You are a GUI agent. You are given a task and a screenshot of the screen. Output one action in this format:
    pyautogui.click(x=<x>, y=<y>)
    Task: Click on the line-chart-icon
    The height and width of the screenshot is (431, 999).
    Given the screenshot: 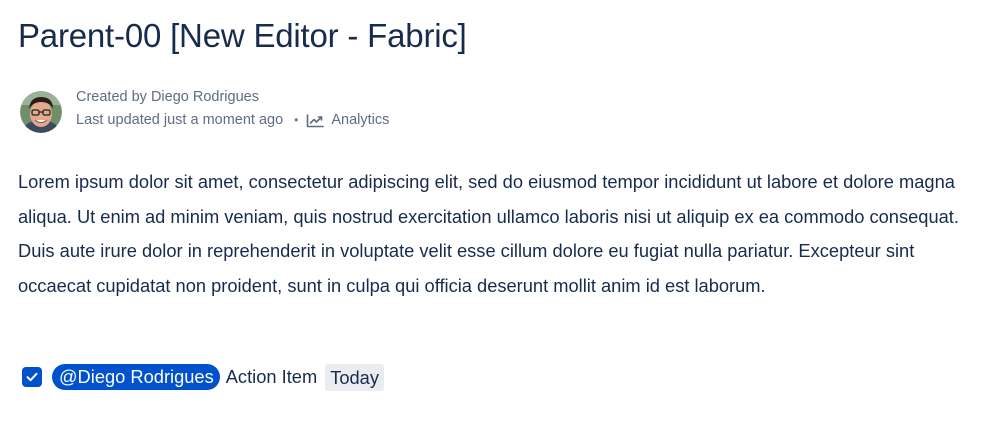 What is the action you would take?
    pyautogui.click(x=315, y=120)
    